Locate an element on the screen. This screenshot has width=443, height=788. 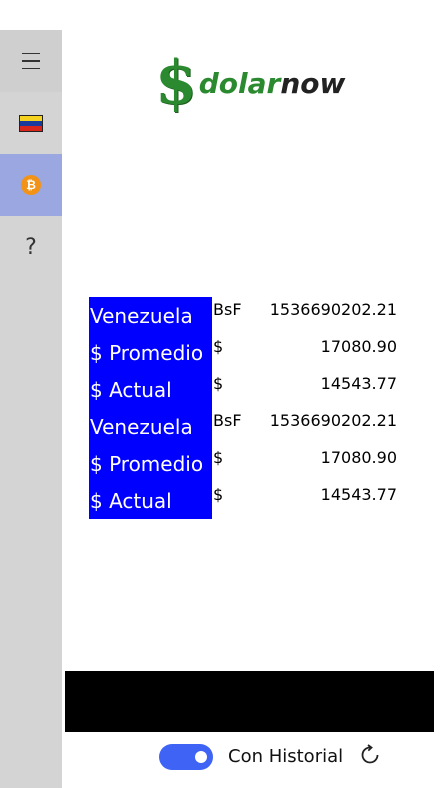
bitcoin-icon: ₿ is located at coordinates (31, 185).